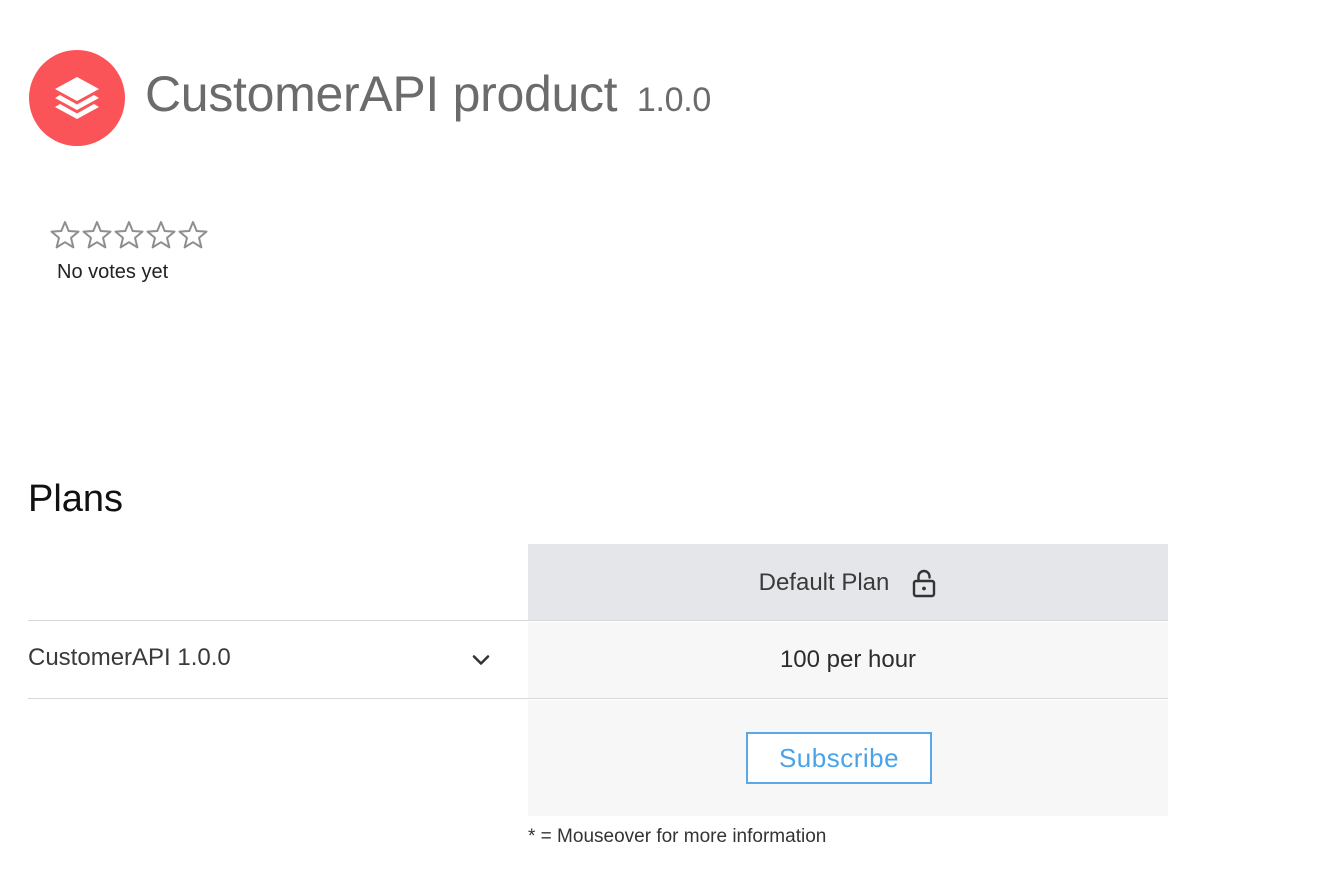 This screenshot has width=1330, height=886. I want to click on plan-name: Default Plan, so click(824, 582).